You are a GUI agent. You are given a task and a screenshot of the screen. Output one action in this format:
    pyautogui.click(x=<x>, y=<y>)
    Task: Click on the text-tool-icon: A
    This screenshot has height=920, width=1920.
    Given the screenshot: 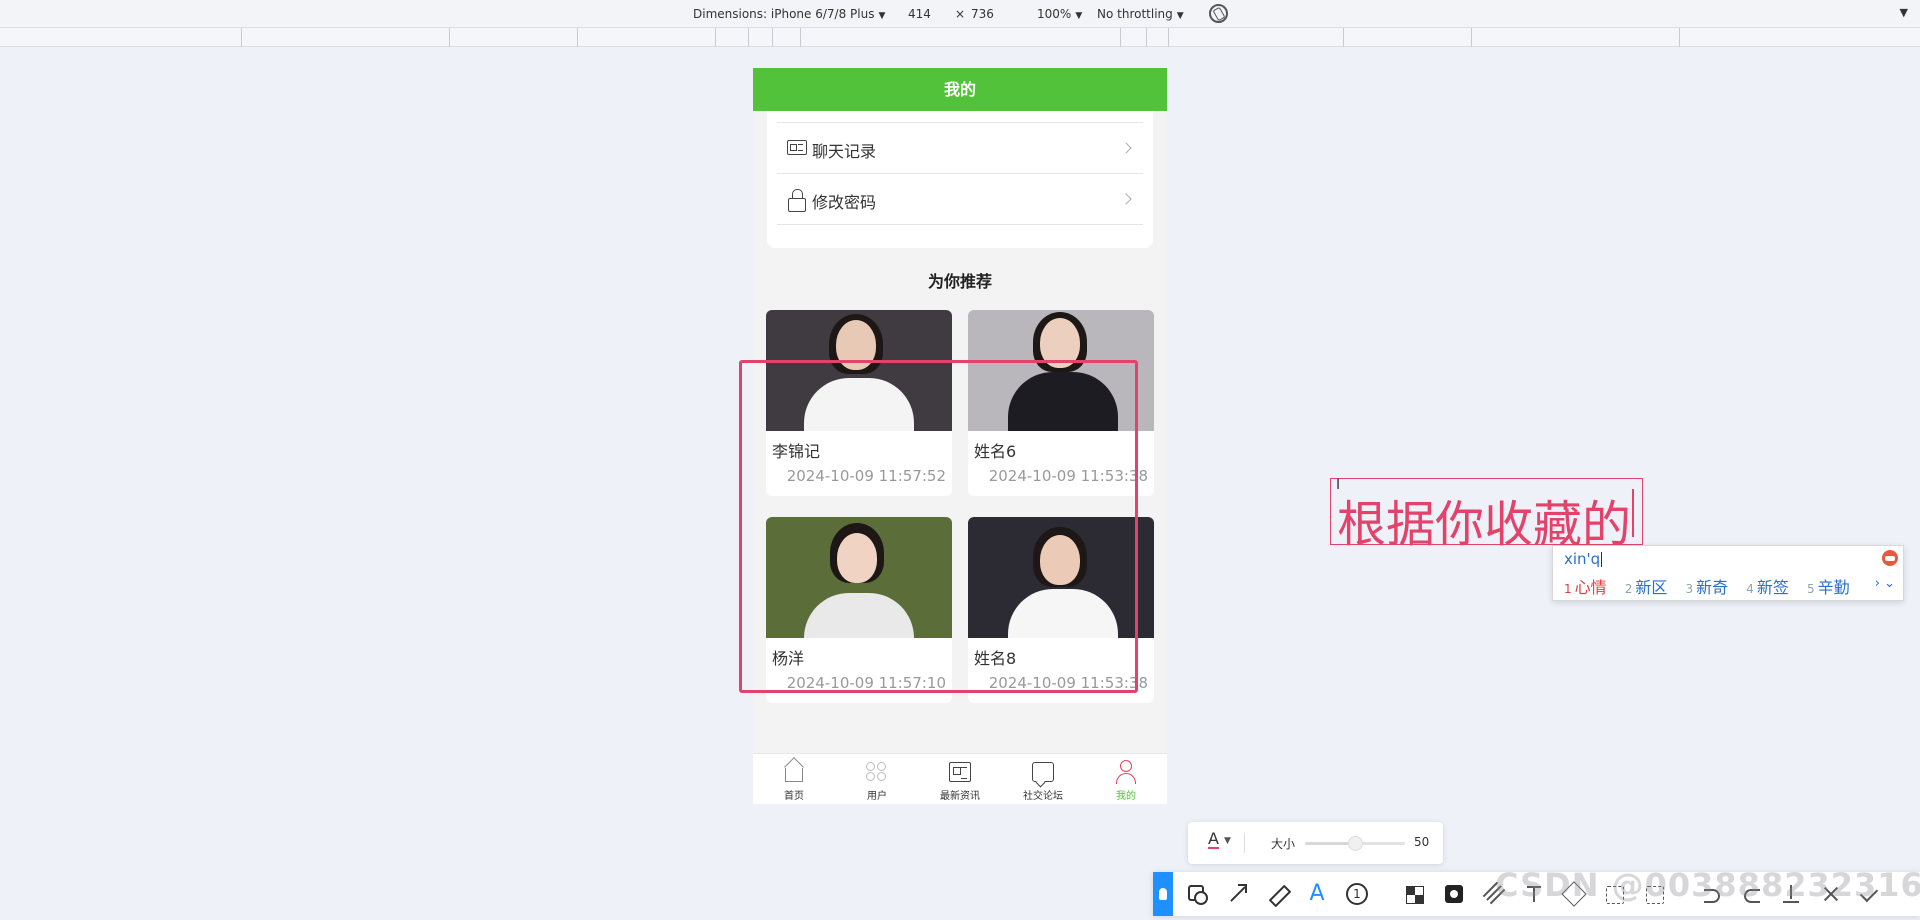 What is the action you would take?
    pyautogui.click(x=1317, y=894)
    